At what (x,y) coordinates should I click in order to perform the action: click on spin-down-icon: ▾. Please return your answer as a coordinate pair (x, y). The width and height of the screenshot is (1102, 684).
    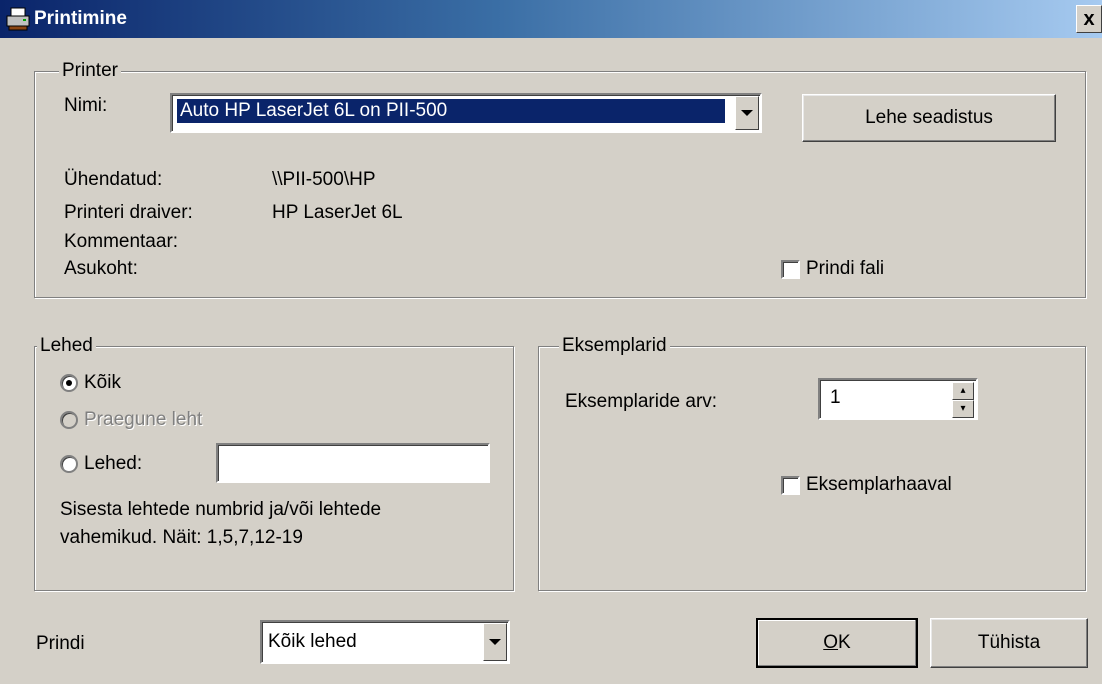
    Looking at the image, I should click on (963, 409).